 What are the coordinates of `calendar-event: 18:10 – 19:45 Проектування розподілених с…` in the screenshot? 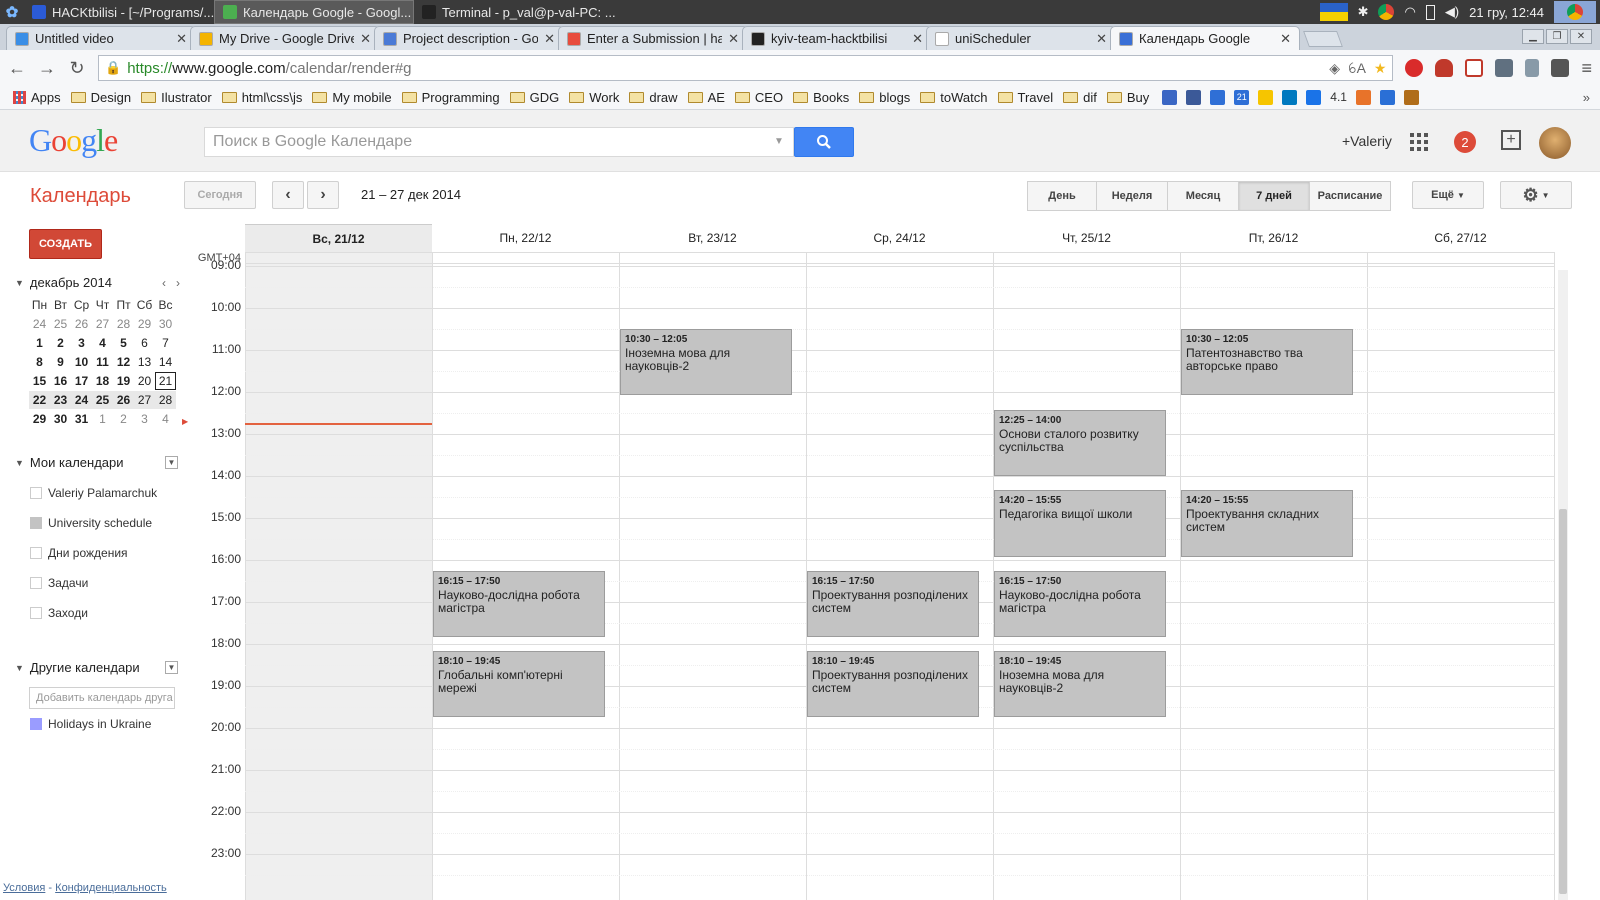 It's located at (893, 684).